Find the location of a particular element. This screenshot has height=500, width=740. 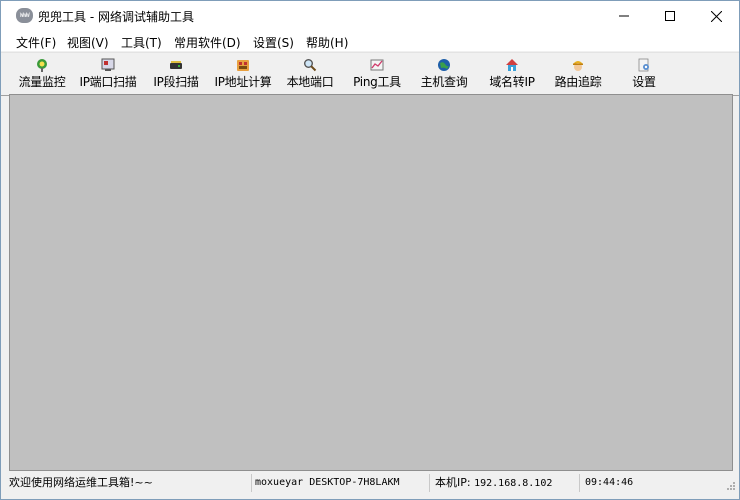

magnifier-icon is located at coordinates (310, 65).